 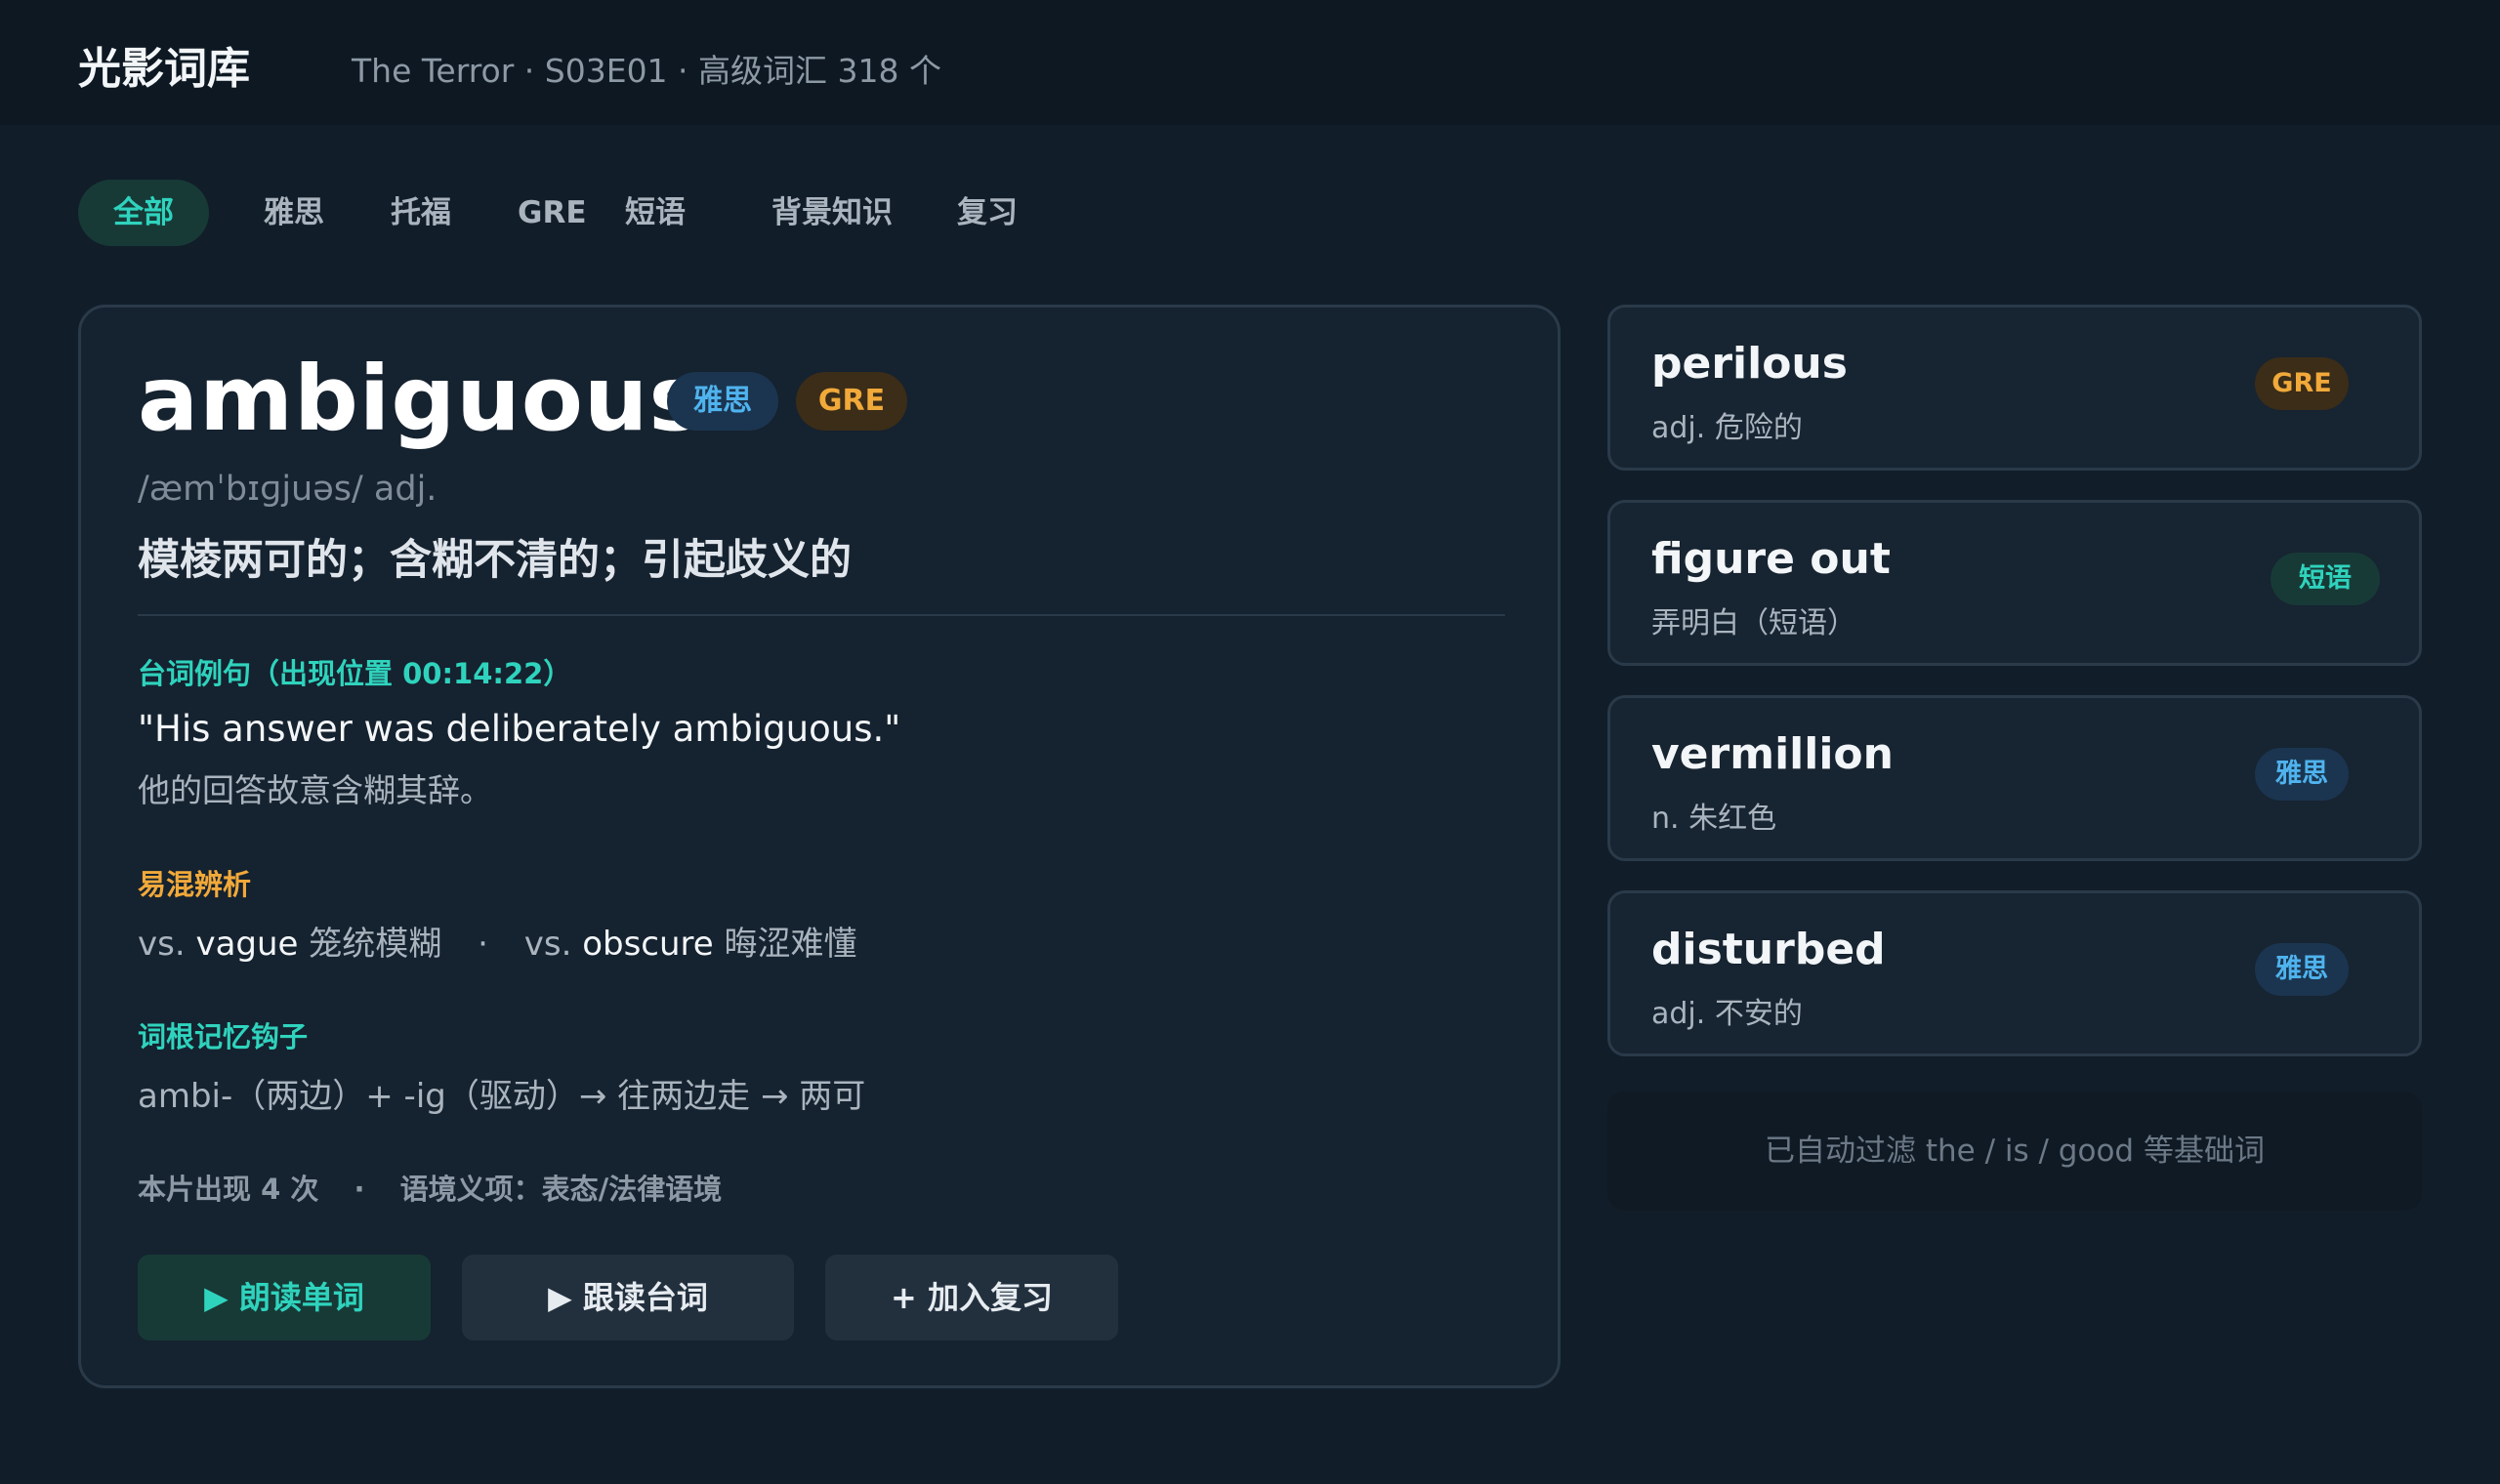 What do you see at coordinates (987, 213) in the screenshot?
I see `tab-review: 复习` at bounding box center [987, 213].